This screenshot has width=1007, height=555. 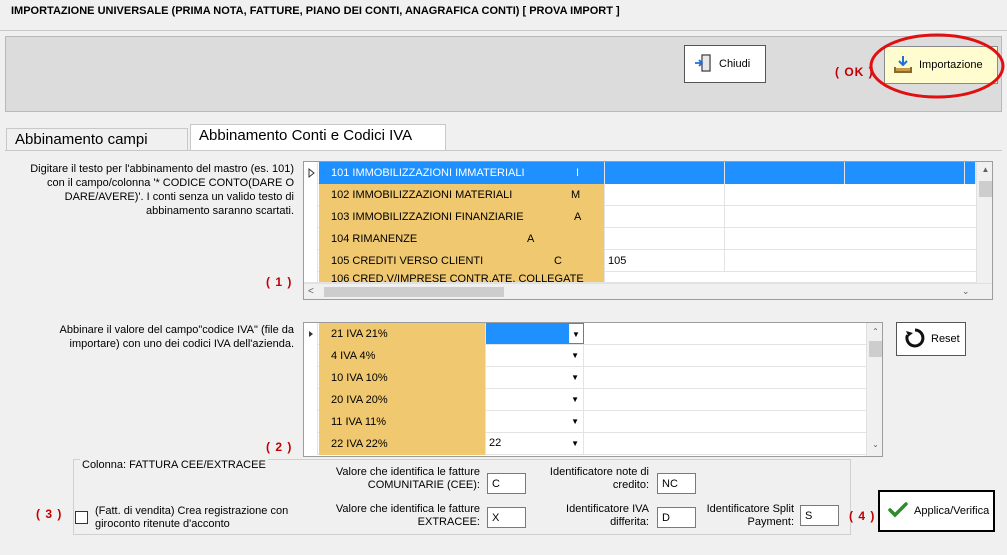 I want to click on account-name-cell: 106 CRED.V/IMPRESE CONTR.ATE, COLLEGATE, so click(x=462, y=277).